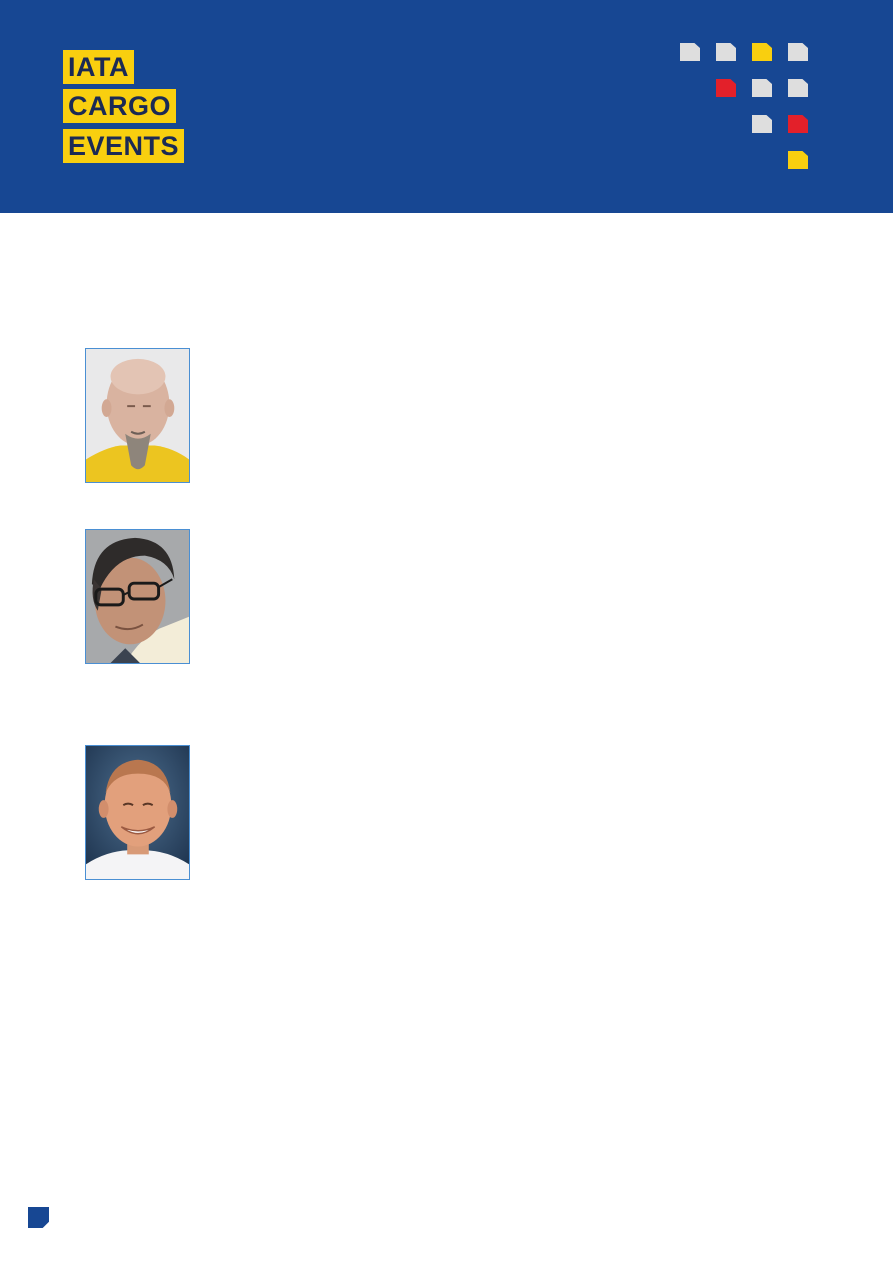 The height and width of the screenshot is (1263, 893). Describe the element at coordinates (98, 67) in the screenshot. I see `logo-line-1: IATA` at that location.